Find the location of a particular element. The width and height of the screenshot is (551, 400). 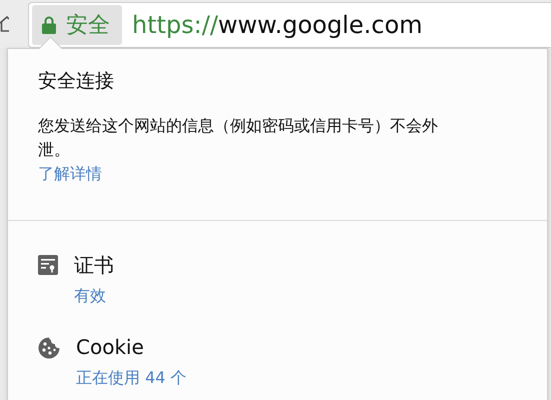

certificate-icon is located at coordinates (48, 265).